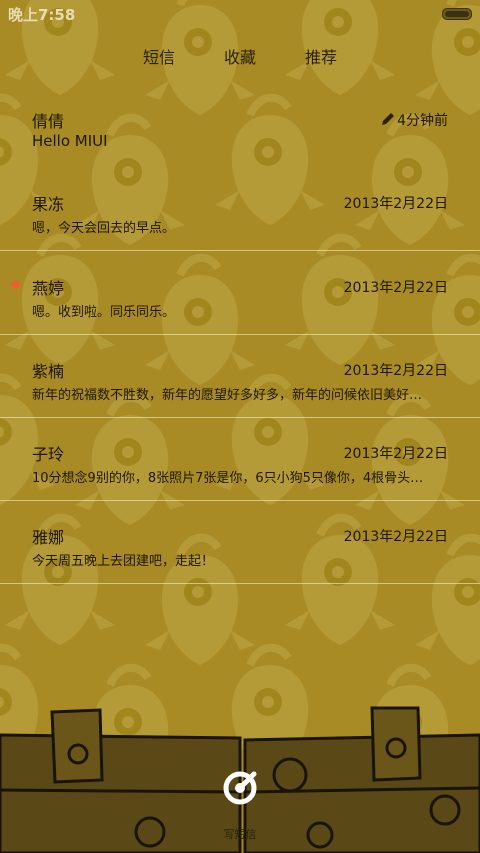 The width and height of the screenshot is (480, 853). I want to click on conversation-item-guodong: 果冻 2013年2月22日 嗯，今天会回去的早点。, so click(240, 209).